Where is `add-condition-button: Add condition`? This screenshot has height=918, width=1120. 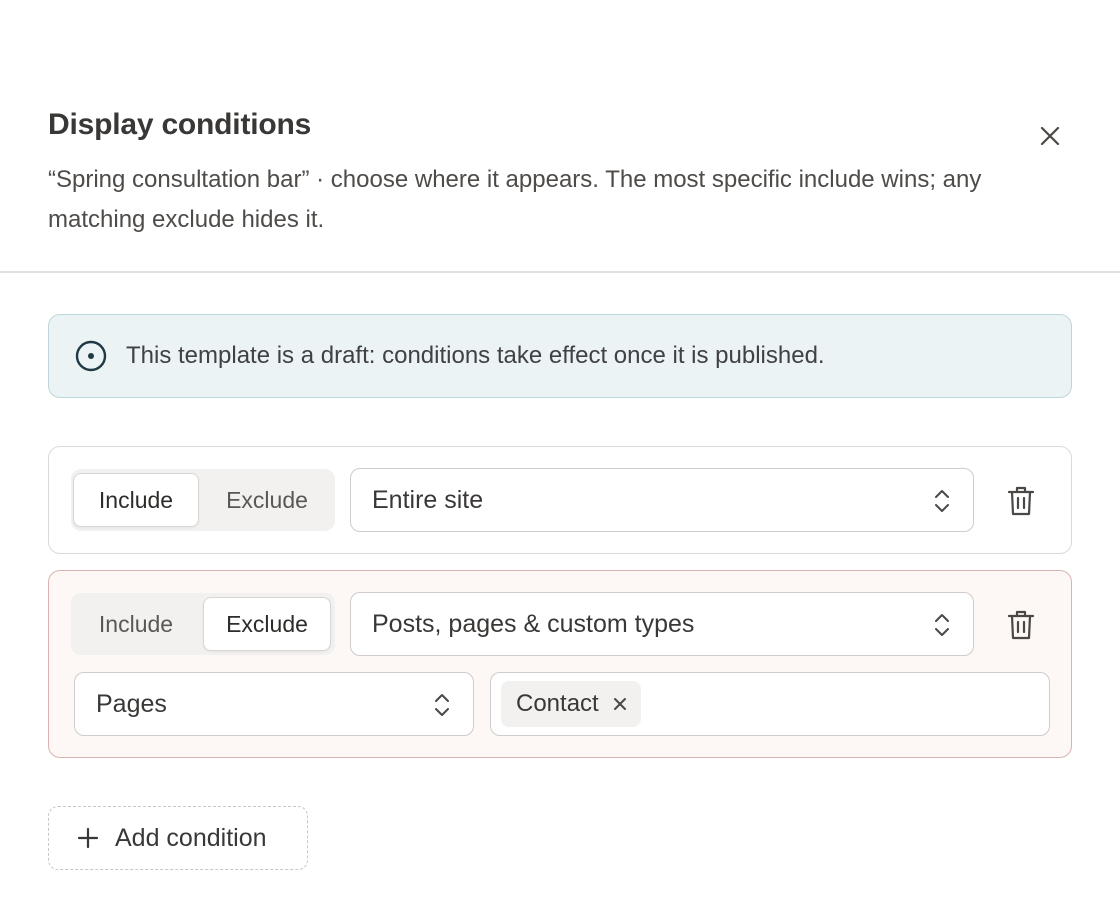
add-condition-button: Add condition is located at coordinates (178, 838).